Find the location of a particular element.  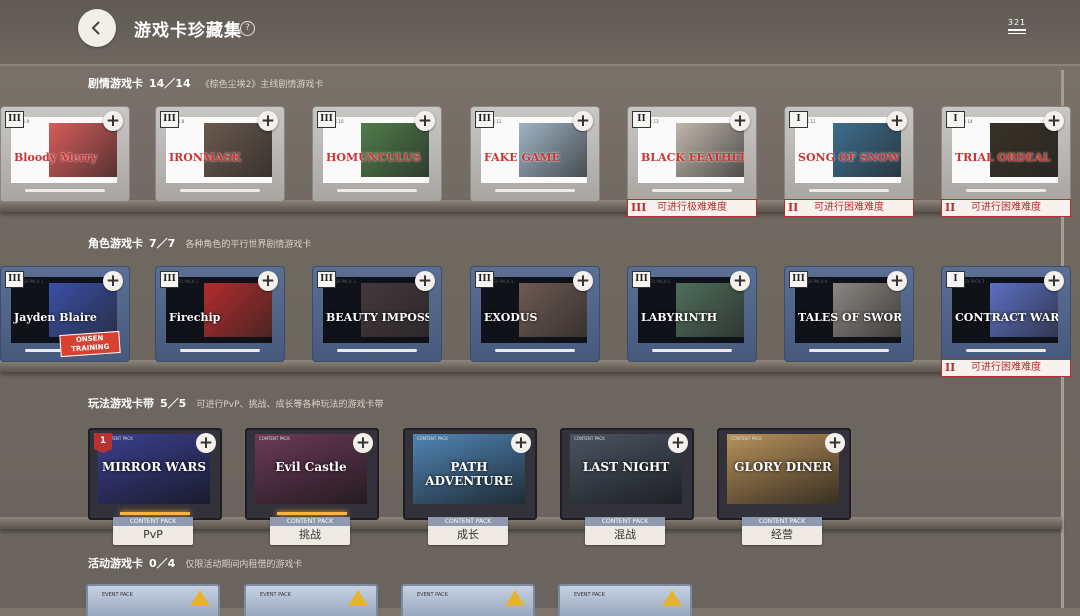

chevron-left-icon is located at coordinates (95, 28).